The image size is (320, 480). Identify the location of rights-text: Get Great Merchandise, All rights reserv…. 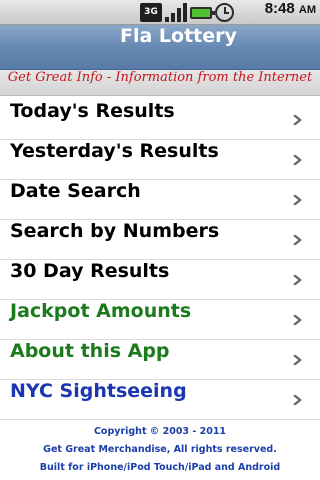
(160, 449).